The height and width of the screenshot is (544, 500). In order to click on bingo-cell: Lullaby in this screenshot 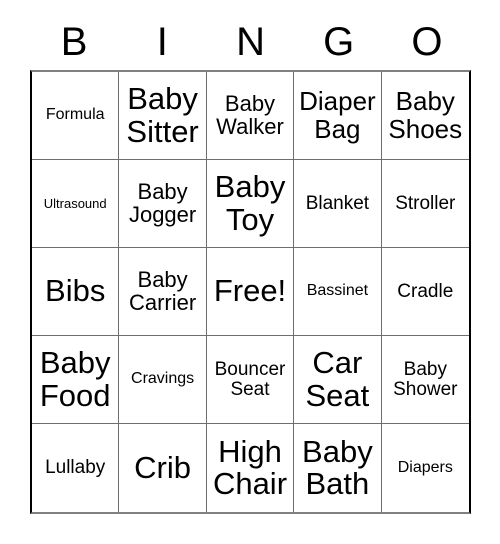, I will do `click(76, 468)`.